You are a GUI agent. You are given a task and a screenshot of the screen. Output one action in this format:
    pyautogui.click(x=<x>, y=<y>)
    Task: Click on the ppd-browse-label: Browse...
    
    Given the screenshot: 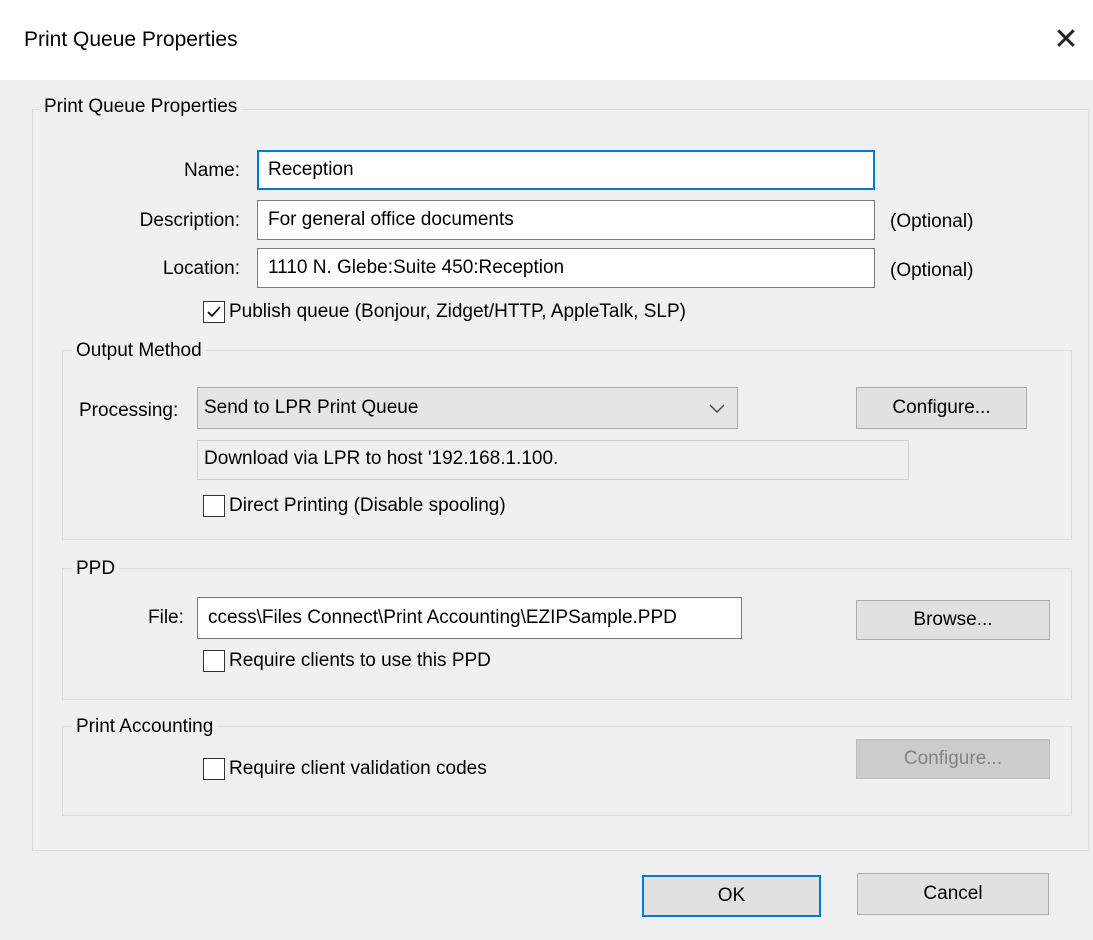 What is the action you would take?
    pyautogui.click(x=953, y=619)
    